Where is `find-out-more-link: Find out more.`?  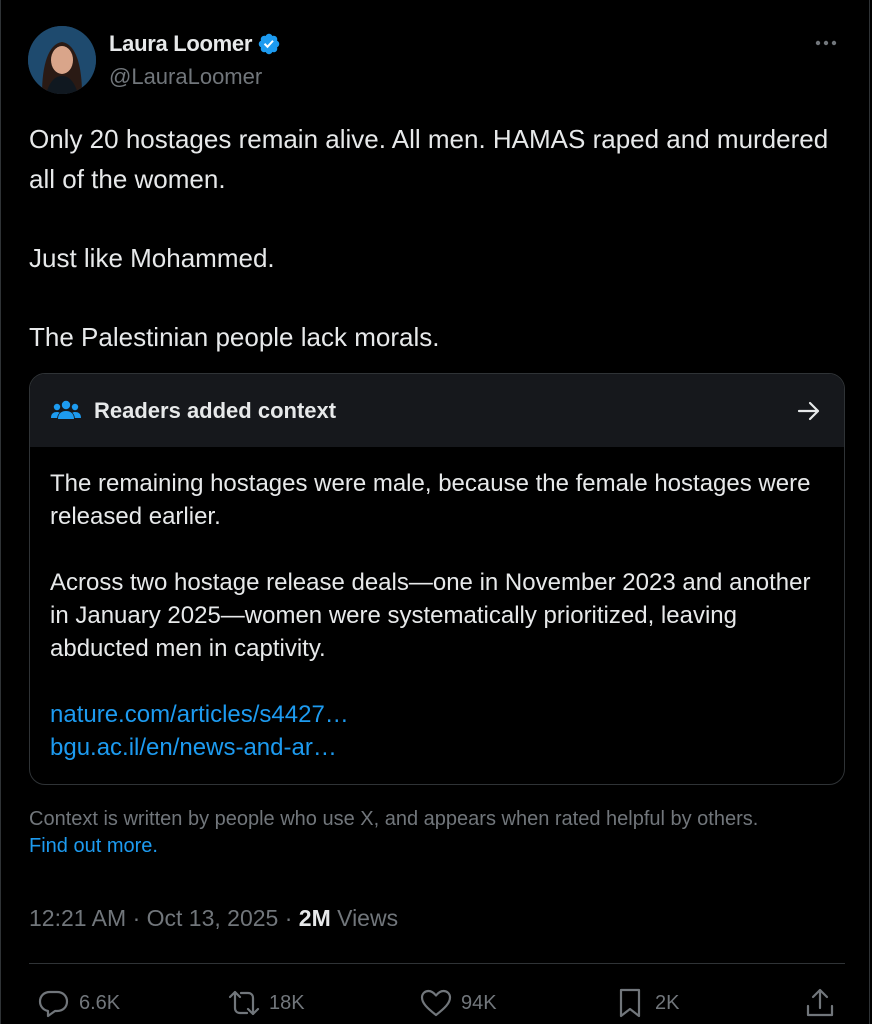
find-out-more-link: Find out more. is located at coordinates (93, 846).